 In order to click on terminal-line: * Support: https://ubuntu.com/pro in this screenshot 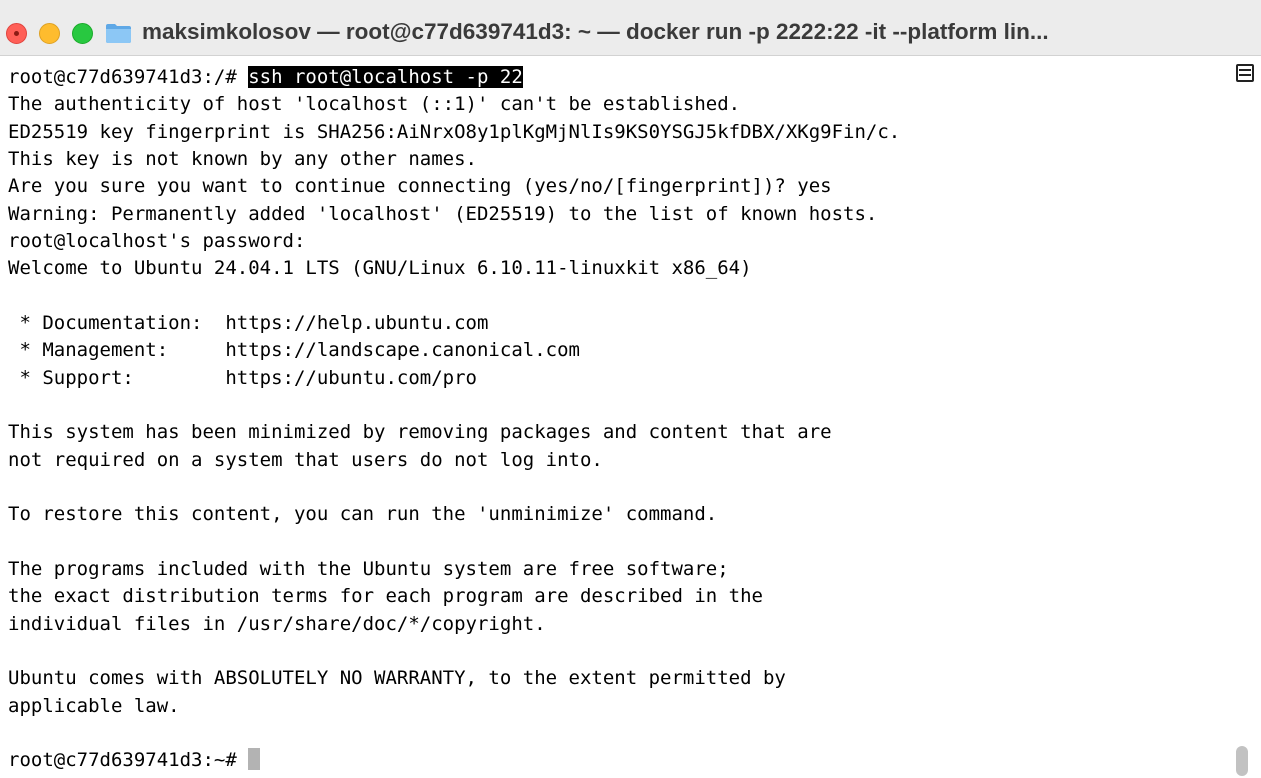, I will do `click(242, 377)`.